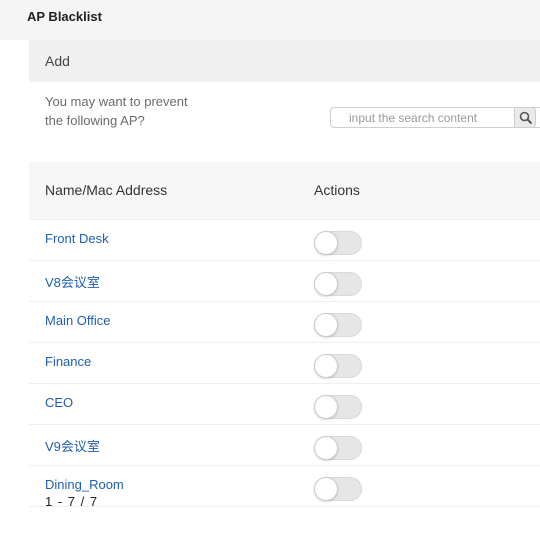  I want to click on search-input, so click(421, 117).